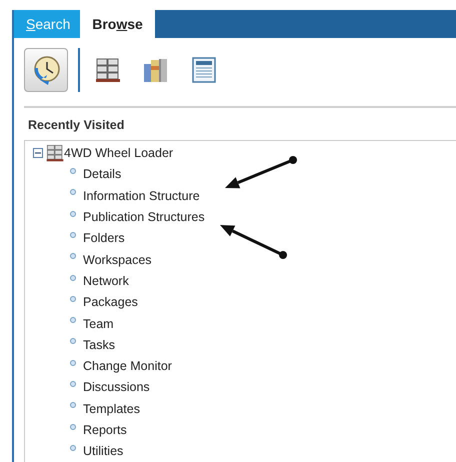 The height and width of the screenshot is (462, 456). Describe the element at coordinates (98, 324) in the screenshot. I see `tree-item: Team` at that location.